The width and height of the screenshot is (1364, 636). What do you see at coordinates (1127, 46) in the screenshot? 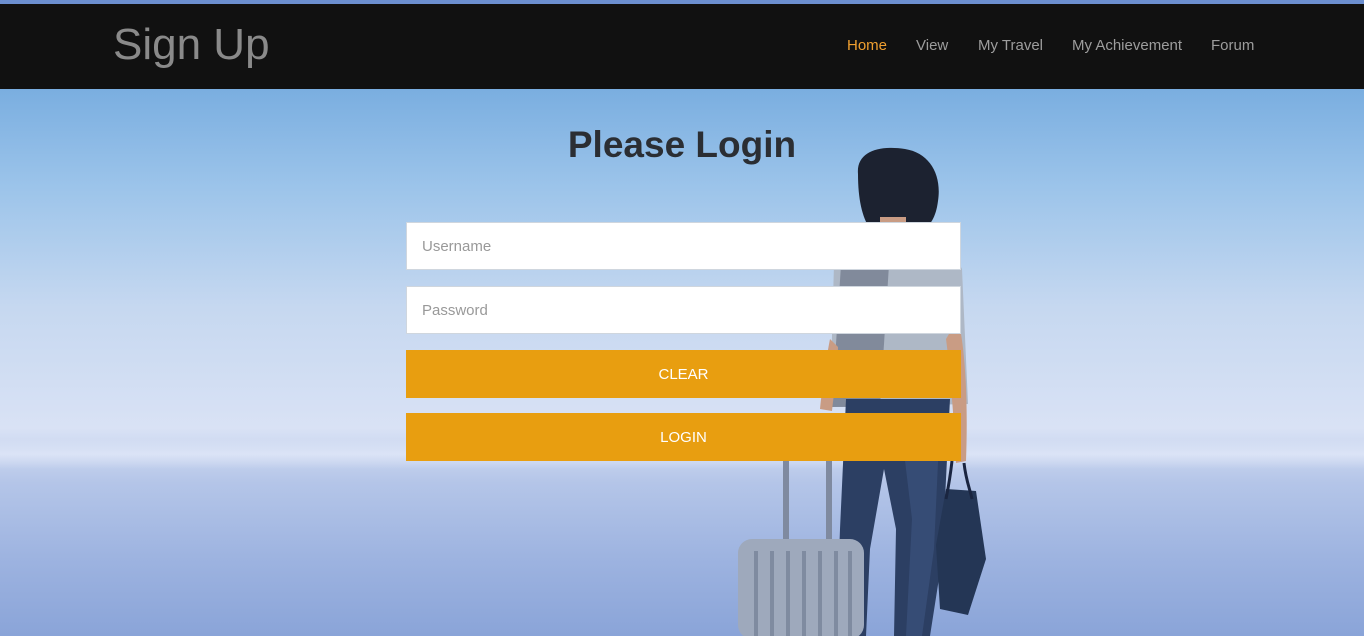
I see `nav-item-my-achievement: My Achievement` at bounding box center [1127, 46].